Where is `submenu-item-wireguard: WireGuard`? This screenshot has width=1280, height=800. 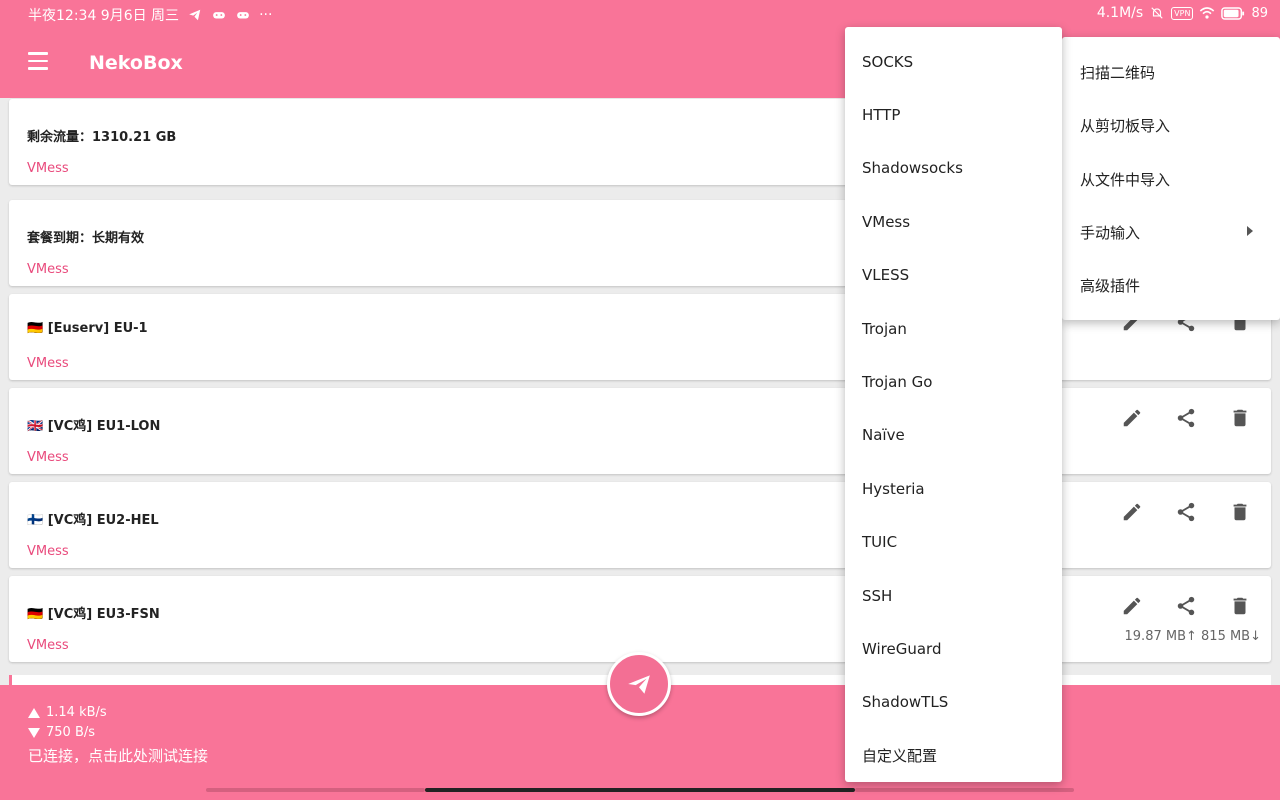 submenu-item-wireguard: WireGuard is located at coordinates (953, 648).